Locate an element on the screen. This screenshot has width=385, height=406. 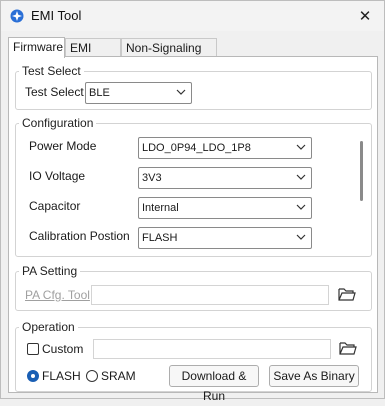
pa-browse-button is located at coordinates (348, 295).